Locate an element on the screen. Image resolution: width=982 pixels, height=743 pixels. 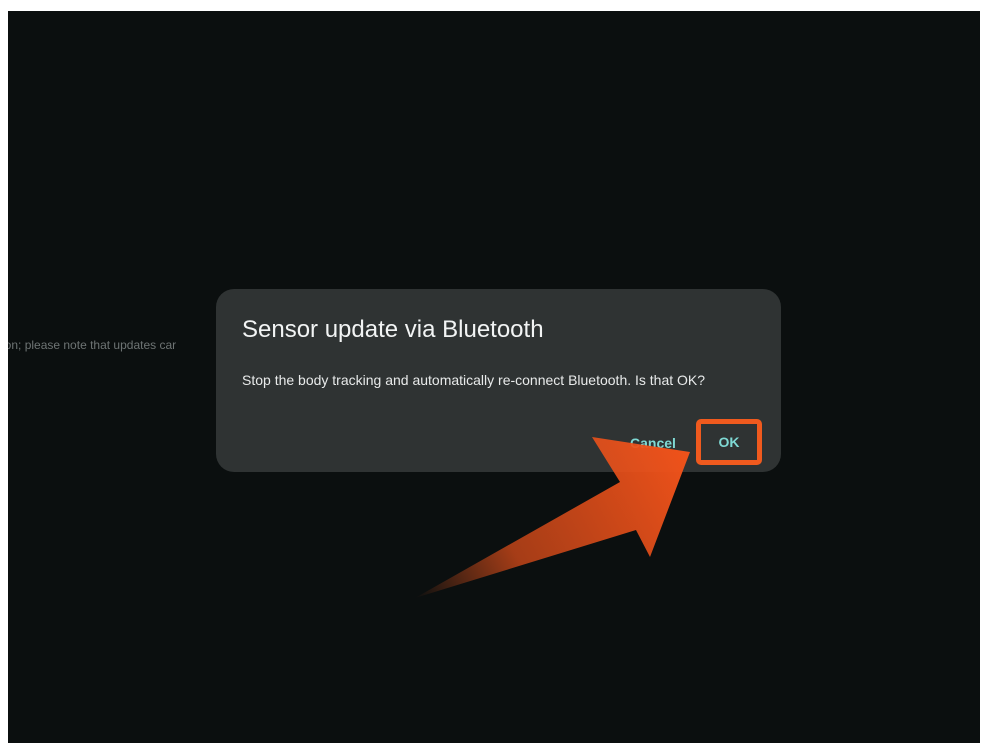
cancel-button: Cancel is located at coordinates (653, 443).